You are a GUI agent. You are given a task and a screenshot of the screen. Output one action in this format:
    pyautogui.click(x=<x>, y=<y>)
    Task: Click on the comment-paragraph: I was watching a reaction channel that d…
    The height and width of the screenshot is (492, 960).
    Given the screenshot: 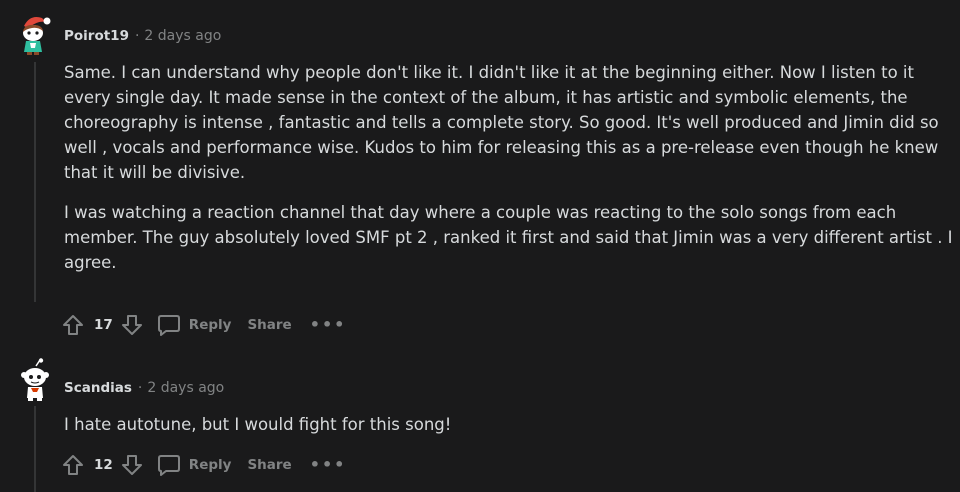 What is the action you would take?
    pyautogui.click(x=508, y=237)
    